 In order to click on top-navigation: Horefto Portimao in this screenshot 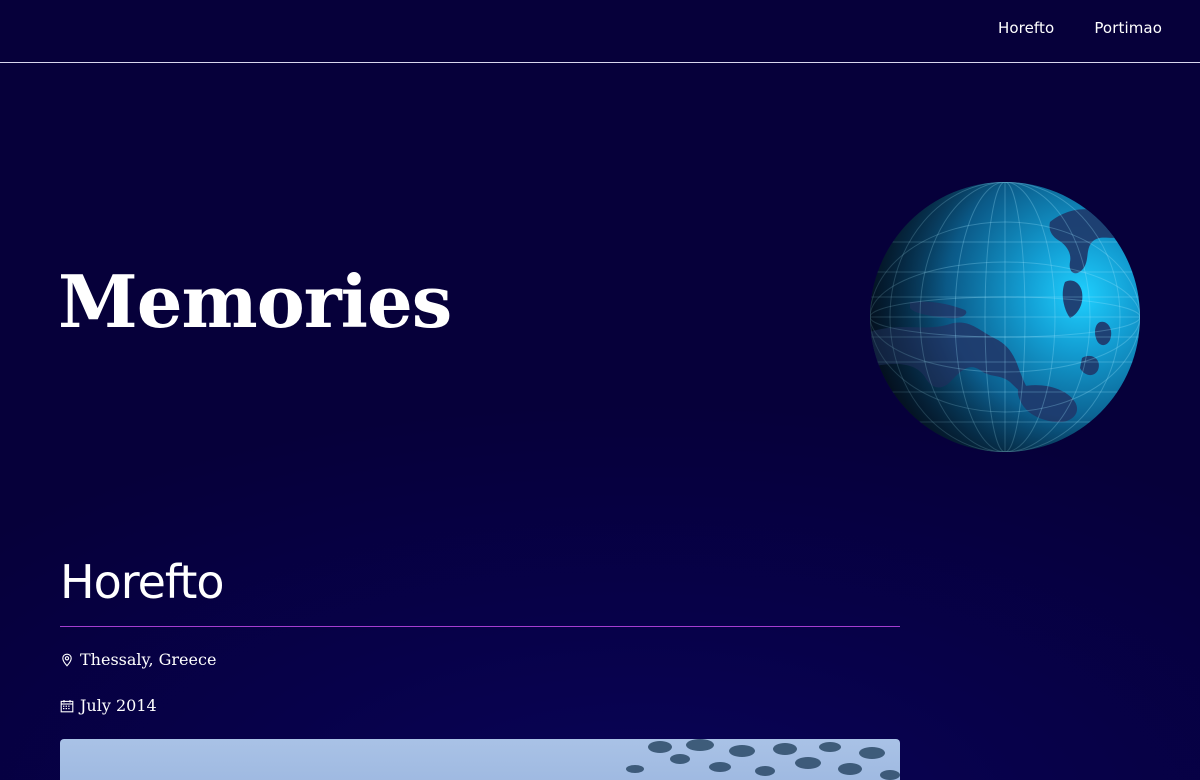, I will do `click(600, 31)`.